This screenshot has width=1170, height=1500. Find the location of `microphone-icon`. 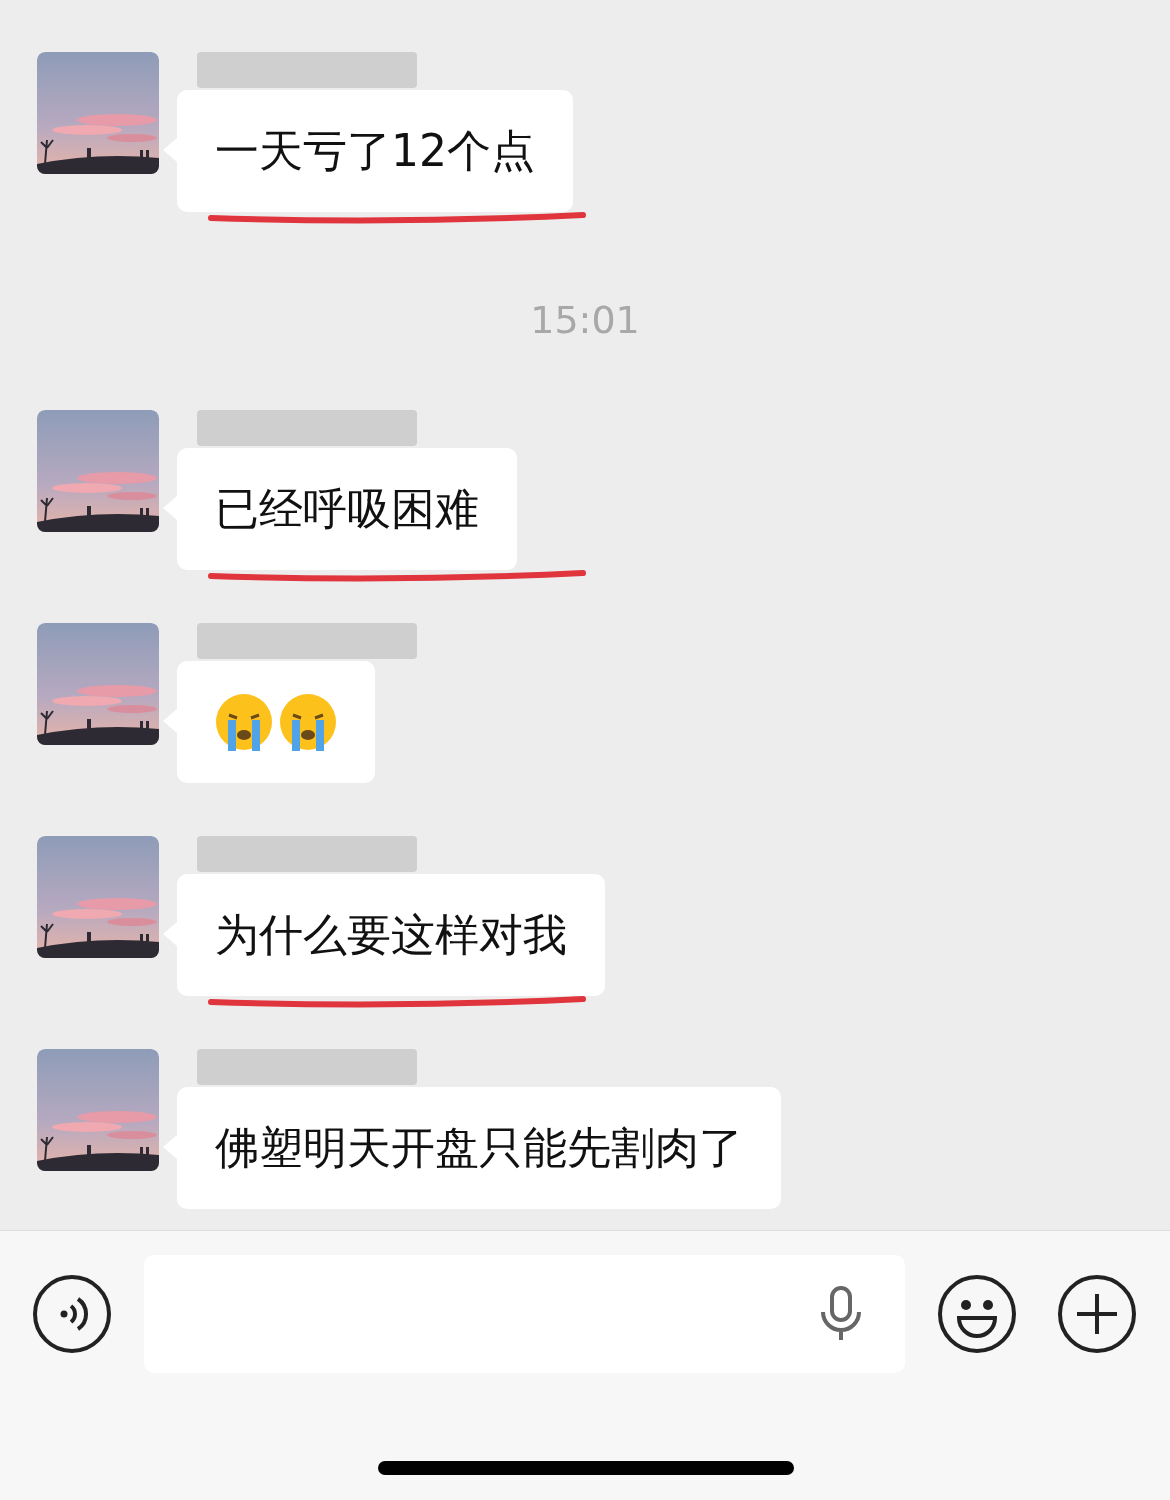

microphone-icon is located at coordinates (841, 1314).